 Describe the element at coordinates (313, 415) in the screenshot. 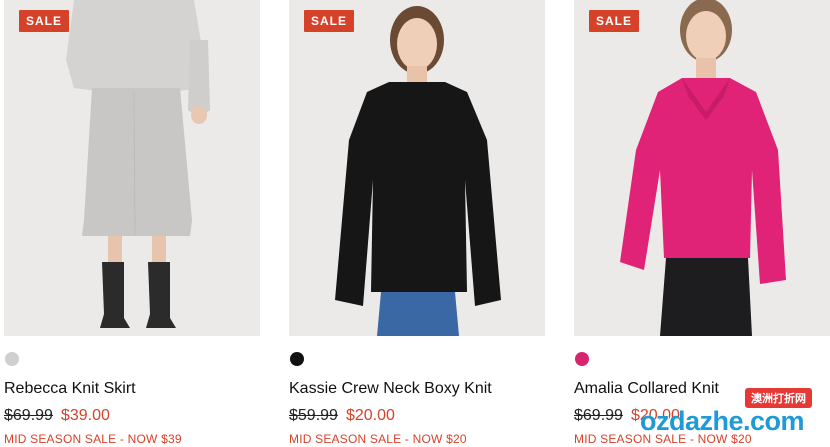

I see `original-price: $59.99` at that location.